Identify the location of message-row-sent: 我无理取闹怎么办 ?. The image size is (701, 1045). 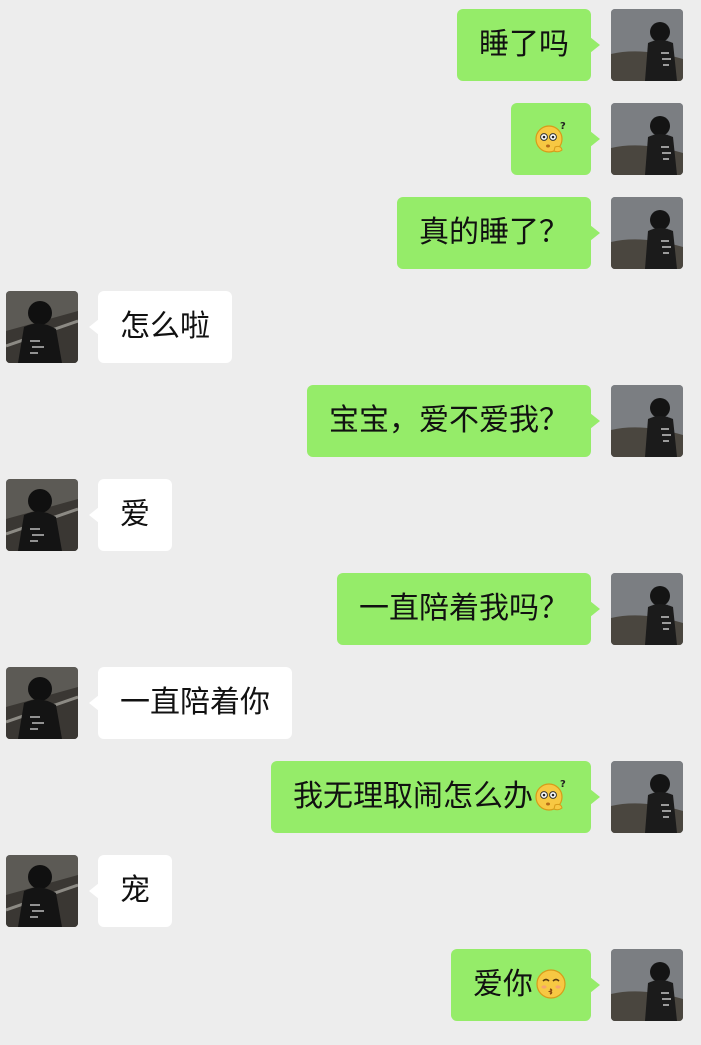
(350, 797).